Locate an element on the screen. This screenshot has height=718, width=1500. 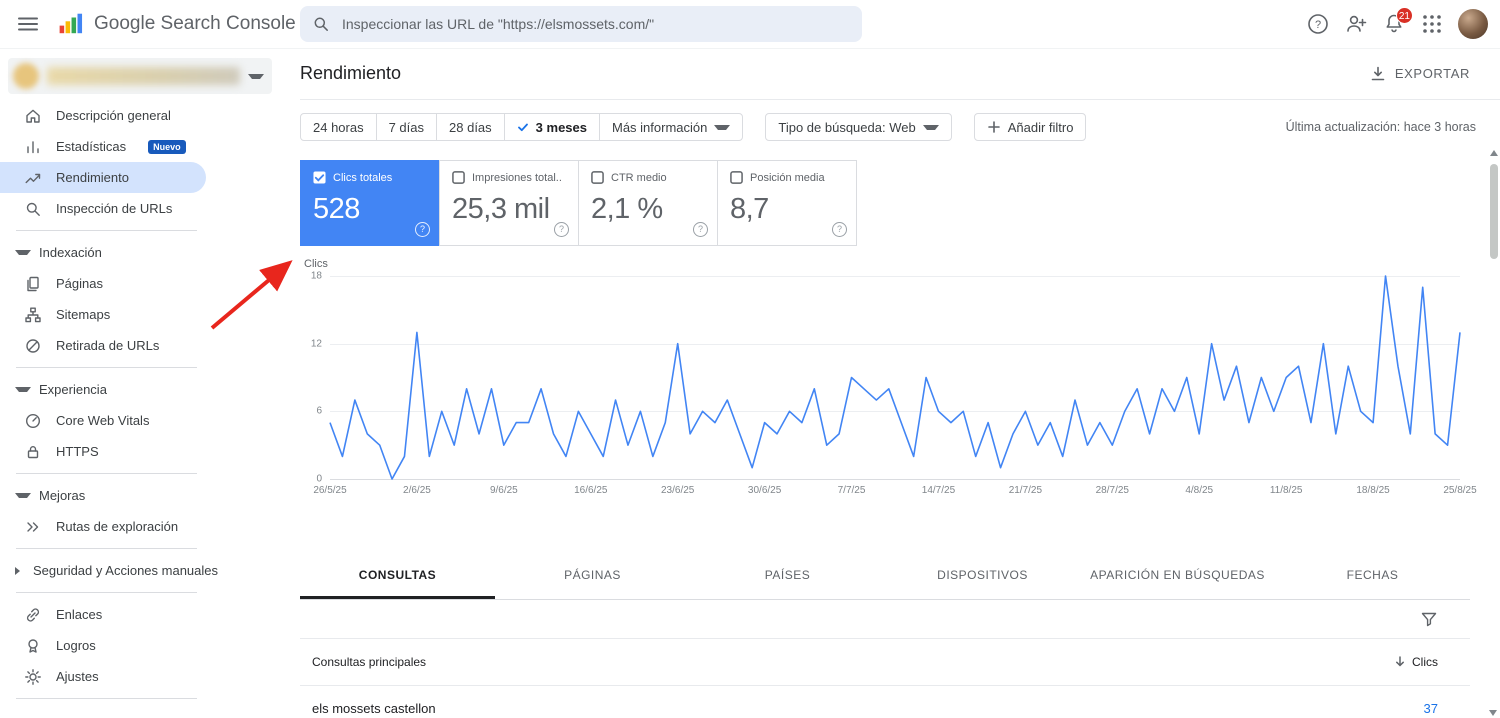
menu-icon is located at coordinates (28, 24).